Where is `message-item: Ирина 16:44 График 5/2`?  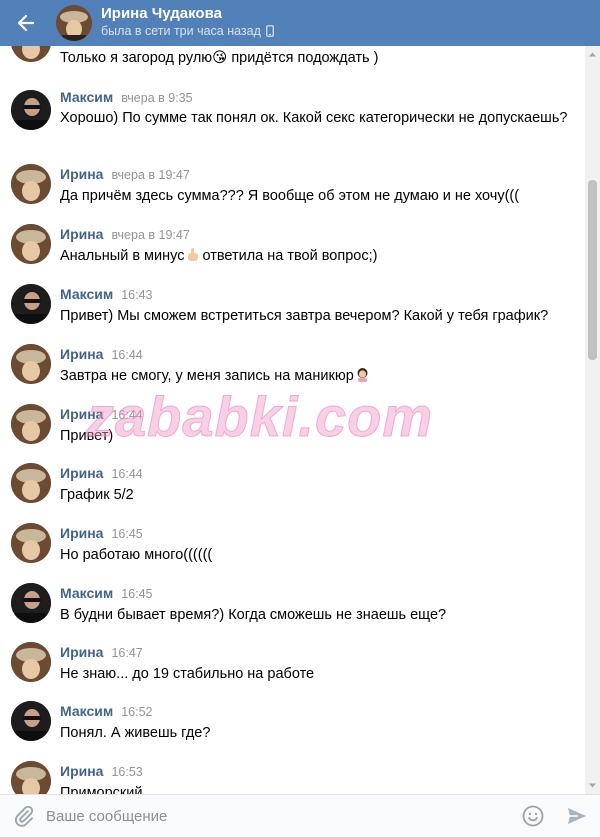 message-item: Ирина 16:44 График 5/2 is located at coordinates (292, 494).